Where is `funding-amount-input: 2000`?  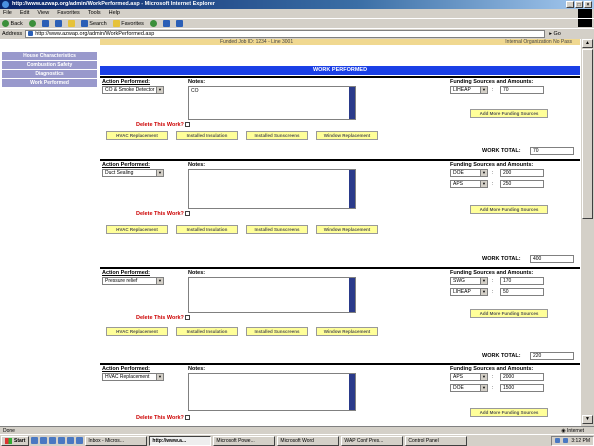 funding-amount-input: 2000 is located at coordinates (522, 377).